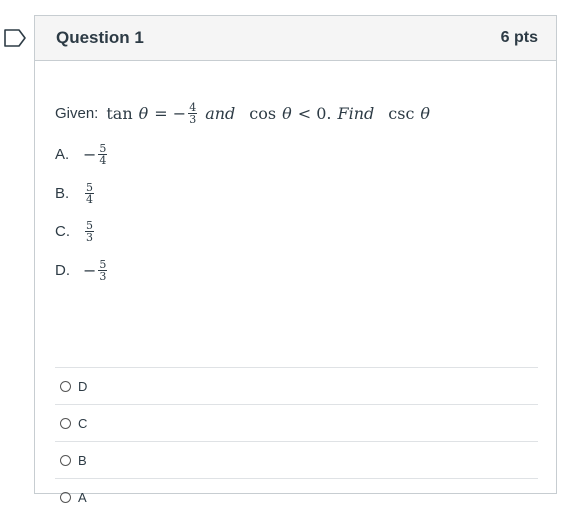 The height and width of the screenshot is (515, 579). Describe the element at coordinates (356, 113) in the screenshot. I see `find-word: Find` at that location.